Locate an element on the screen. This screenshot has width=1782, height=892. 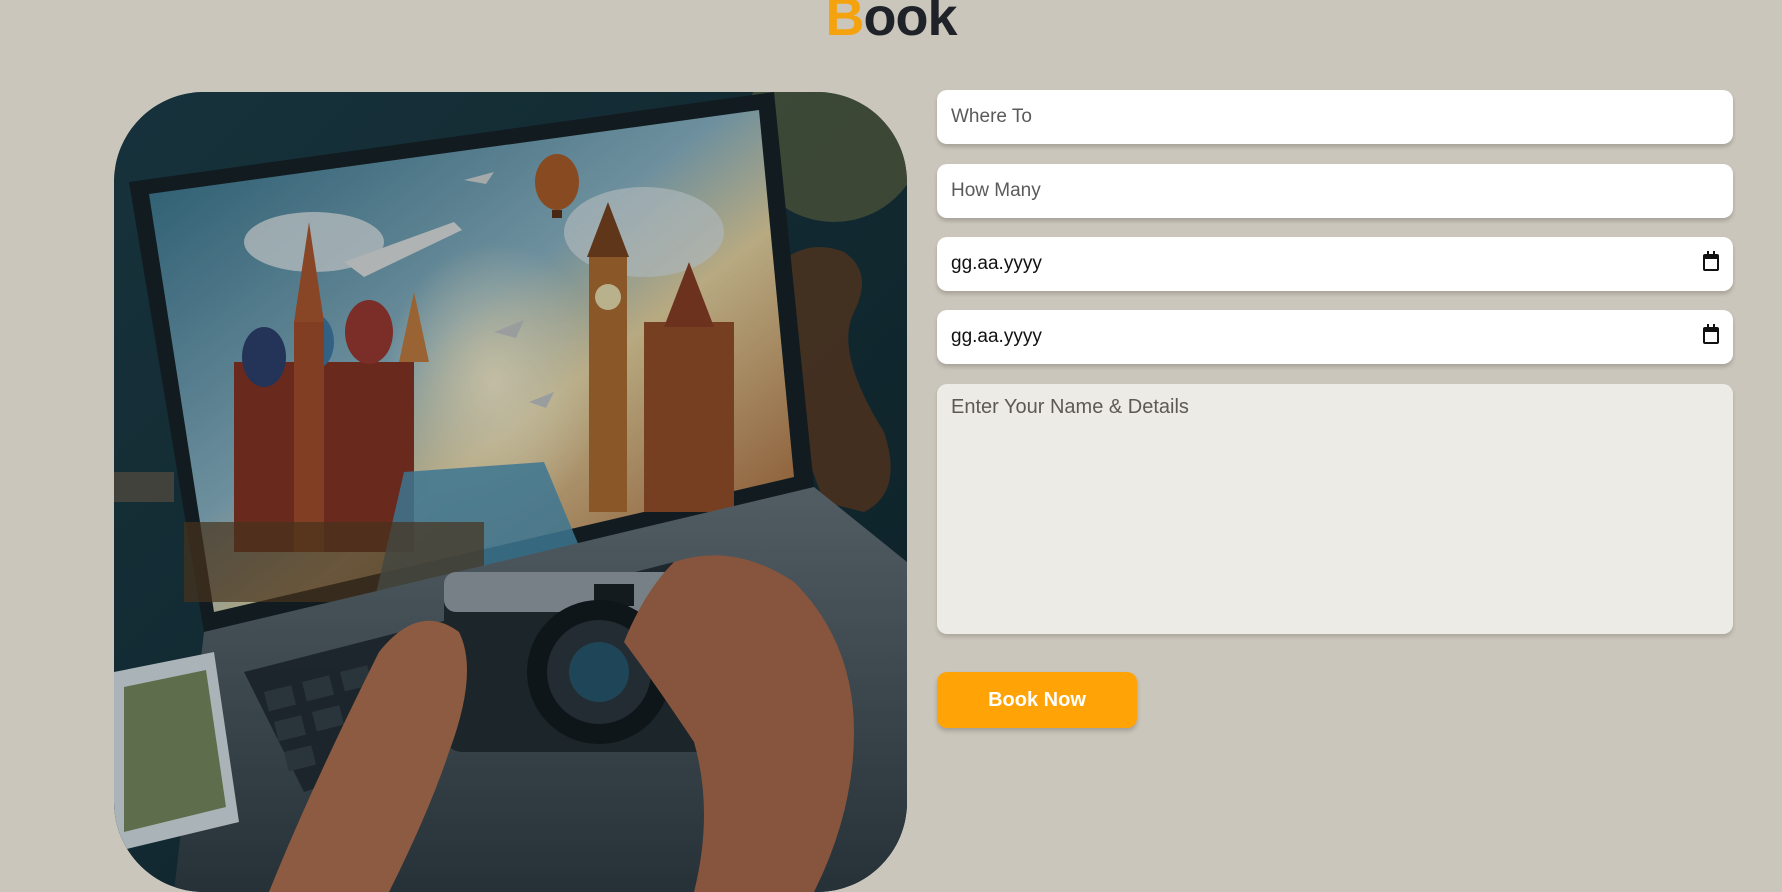
page-title-accent-letter: B is located at coordinates (844, 23).